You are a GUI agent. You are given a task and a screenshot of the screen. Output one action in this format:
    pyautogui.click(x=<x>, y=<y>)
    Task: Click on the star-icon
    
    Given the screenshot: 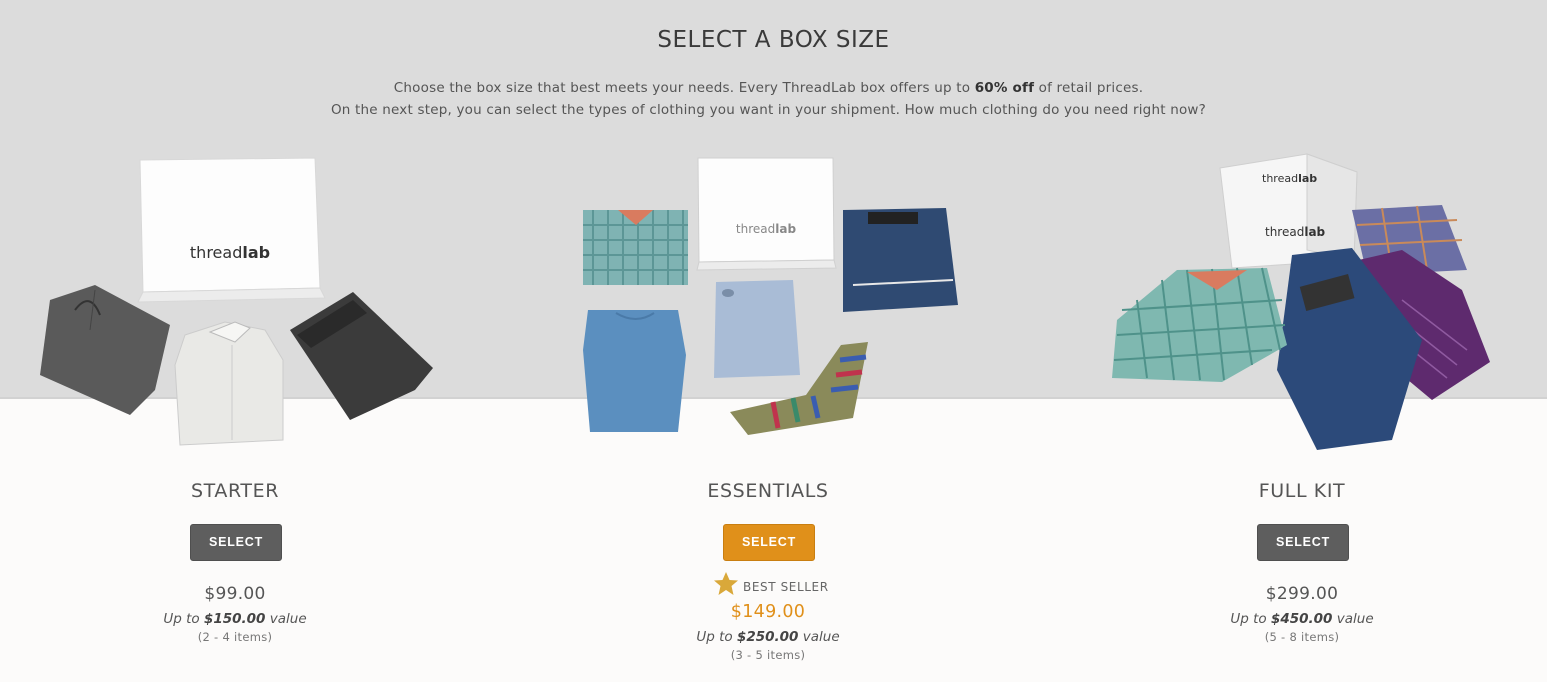 What is the action you would take?
    pyautogui.click(x=726, y=583)
    